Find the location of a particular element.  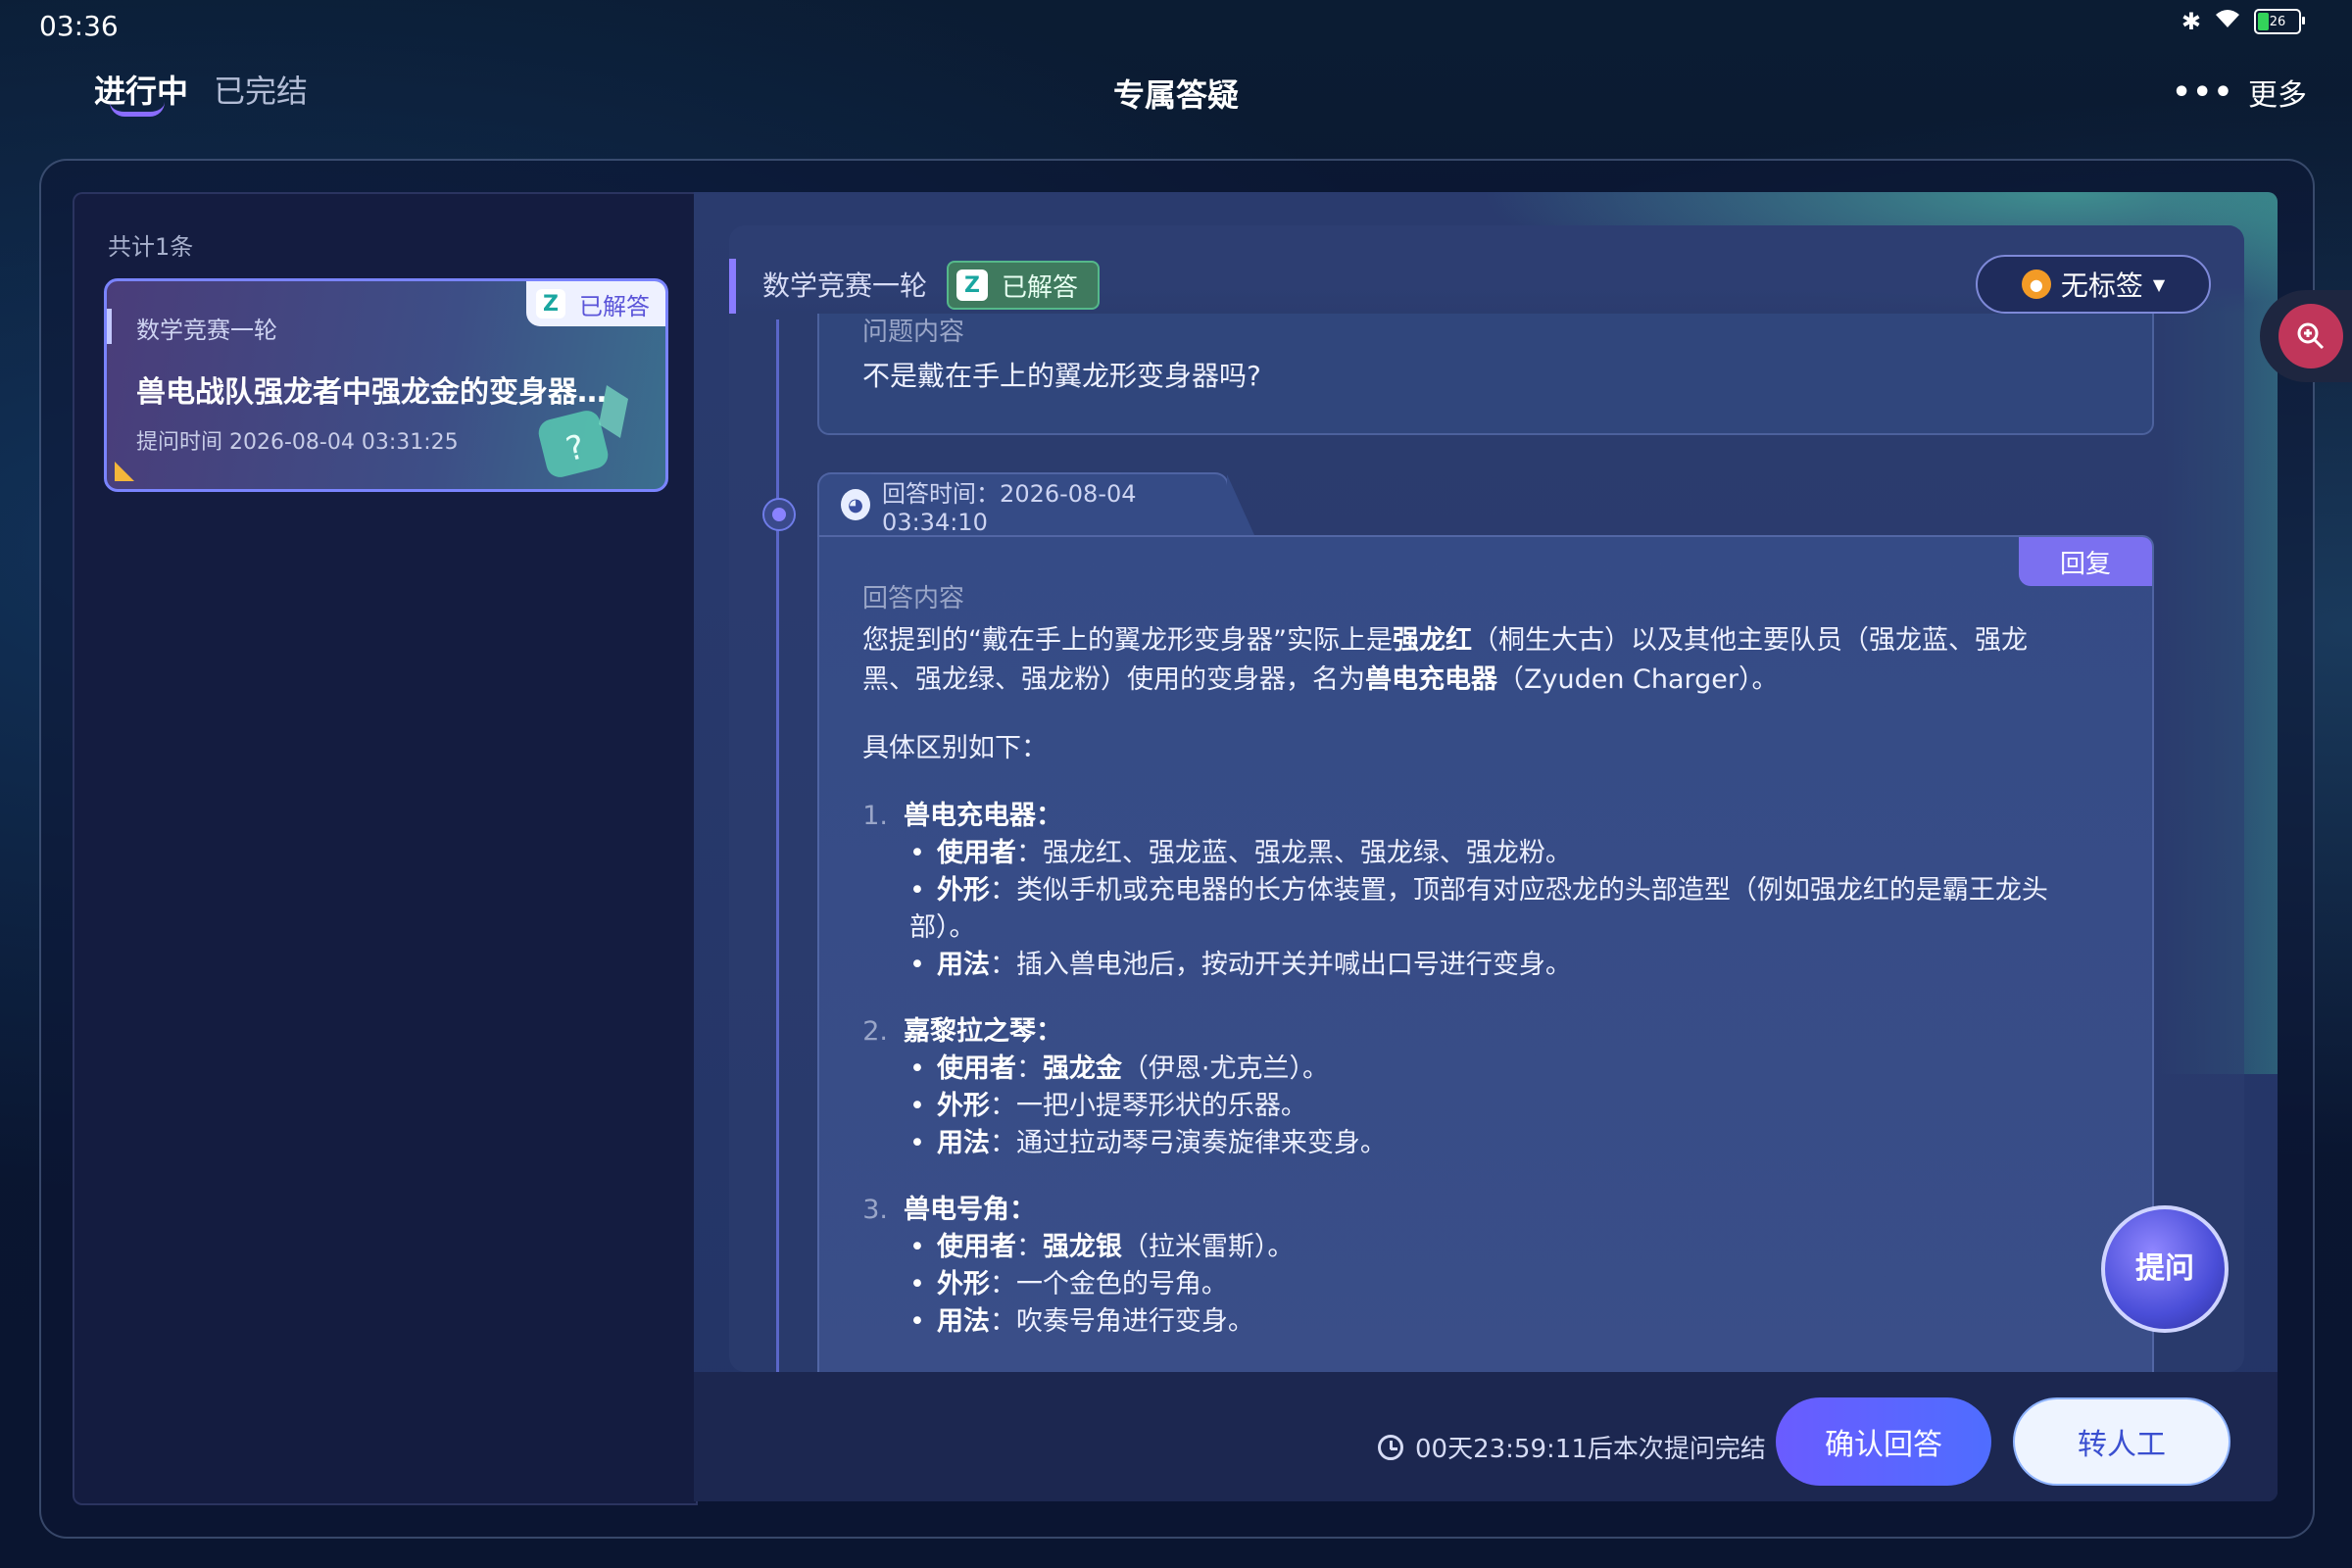

tag-dropdown: ● 无标签 ▼ is located at coordinates (2093, 284).